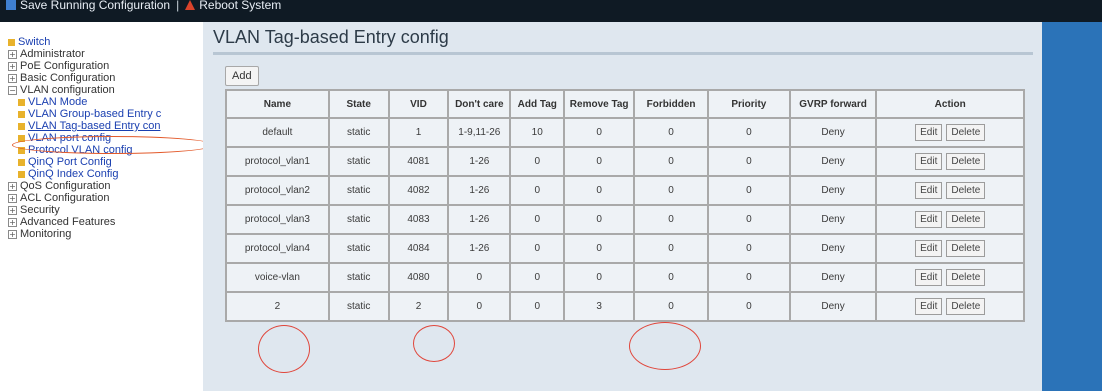 This screenshot has width=1102, height=391. Describe the element at coordinates (277, 132) in the screenshot. I see `cell-name: default` at that location.